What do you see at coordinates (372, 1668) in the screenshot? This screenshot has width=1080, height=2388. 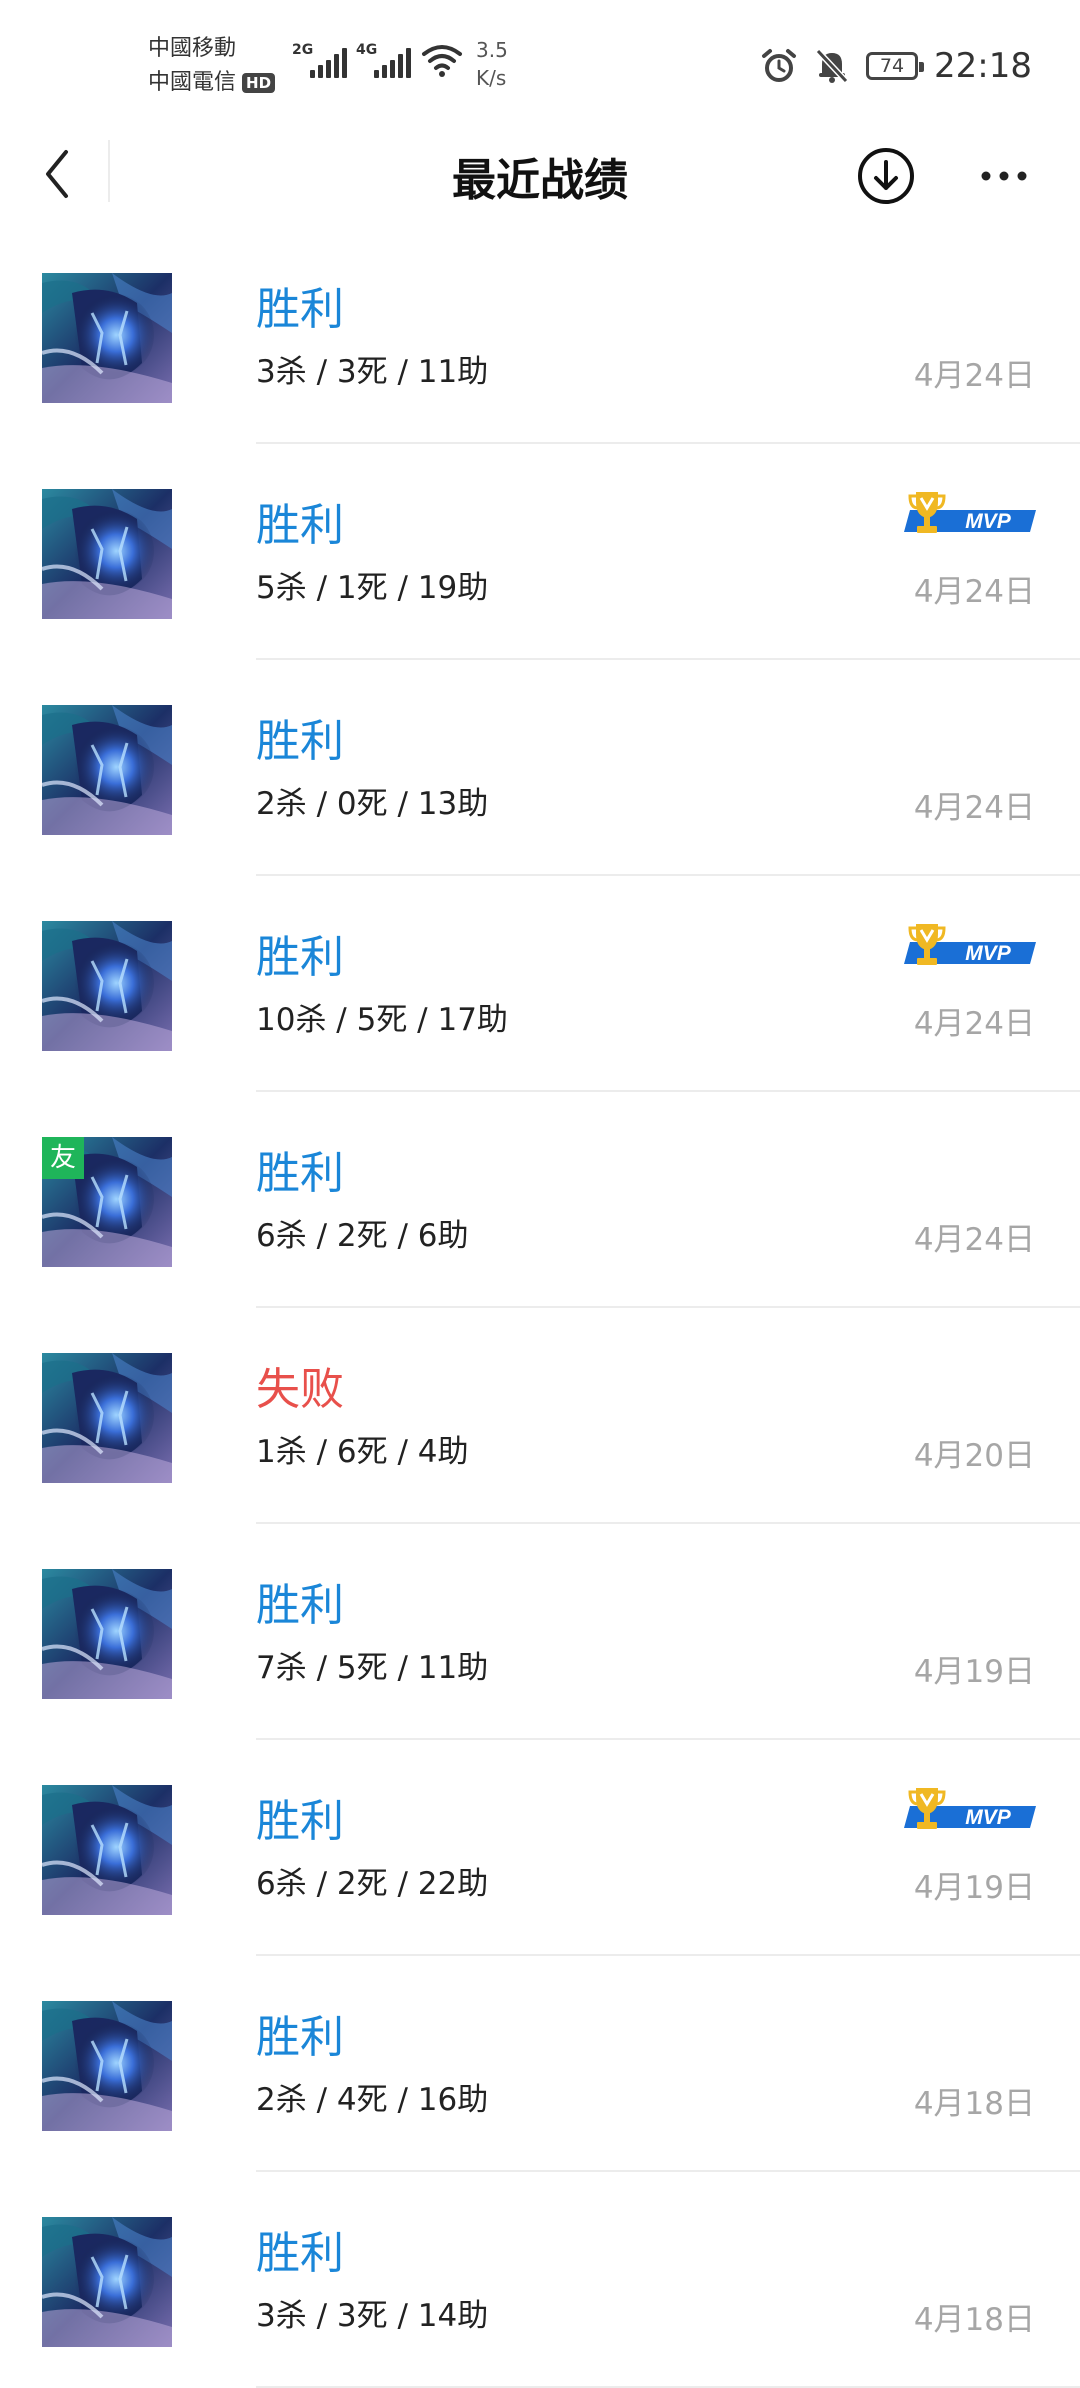 I see `match-kda: 7杀 / 5死 / 11助` at bounding box center [372, 1668].